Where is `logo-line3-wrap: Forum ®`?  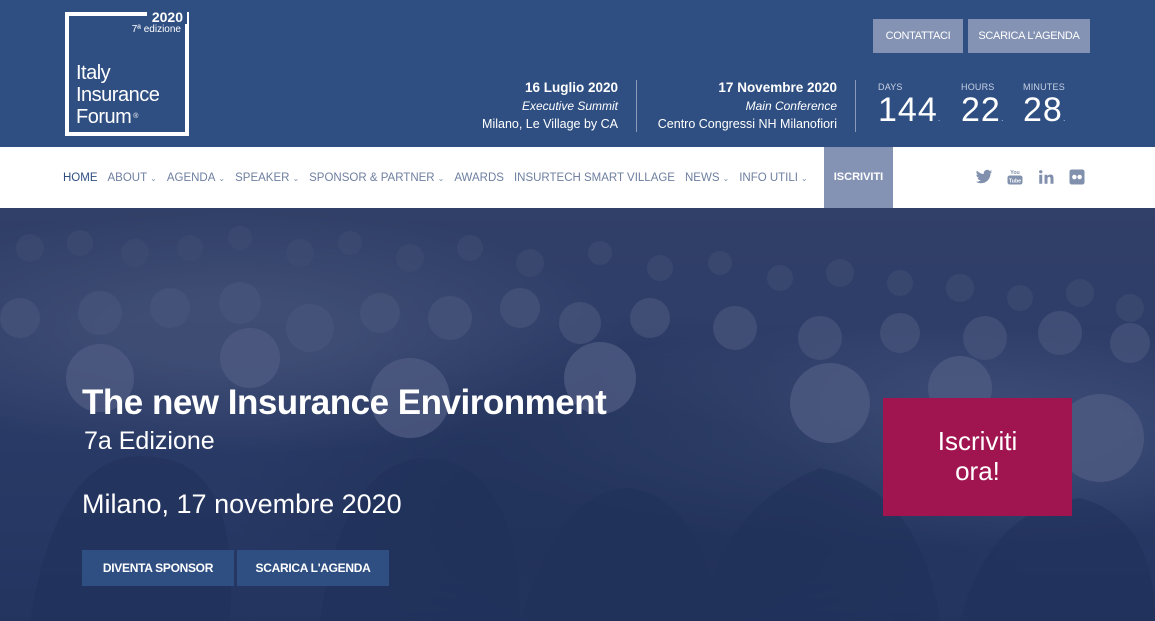
logo-line3-wrap: Forum ® is located at coordinates (117, 117).